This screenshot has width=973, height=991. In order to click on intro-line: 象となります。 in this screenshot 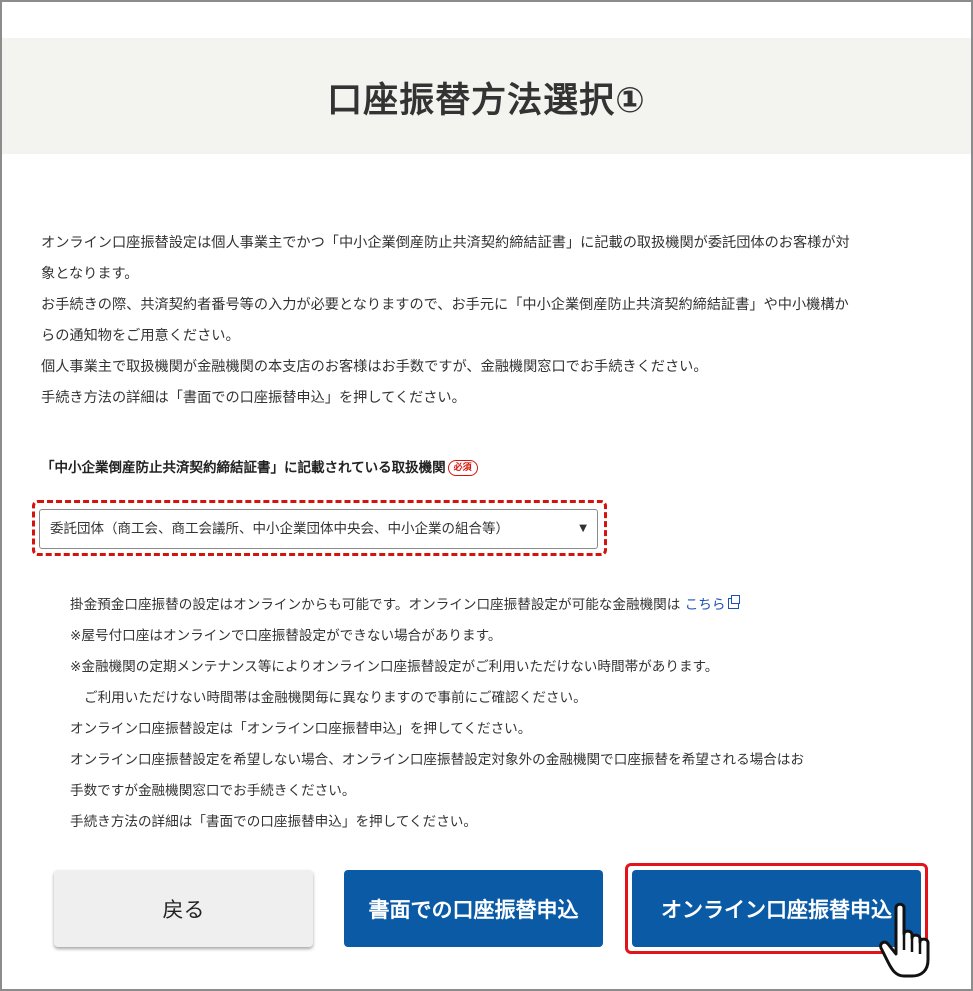, I will do `click(90, 274)`.